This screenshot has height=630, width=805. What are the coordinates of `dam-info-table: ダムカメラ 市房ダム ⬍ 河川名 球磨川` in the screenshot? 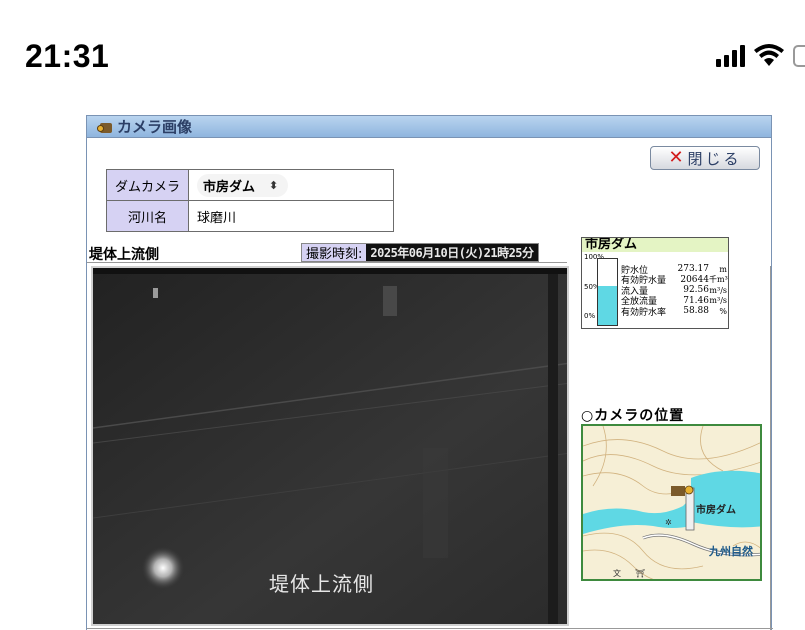 It's located at (250, 200).